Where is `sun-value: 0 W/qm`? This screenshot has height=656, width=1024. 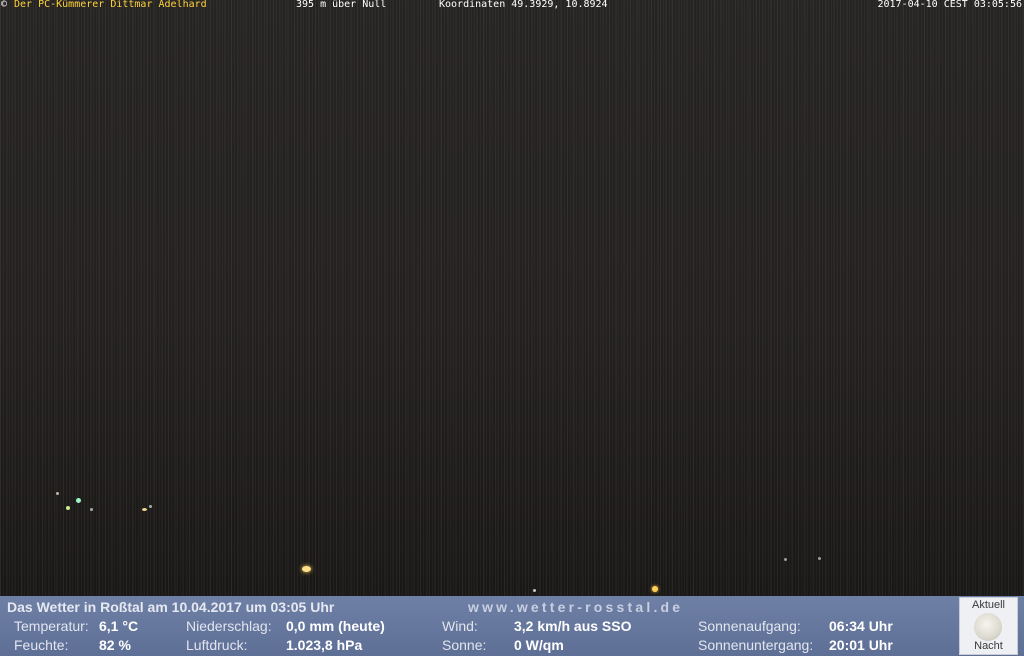
sun-value: 0 W/qm is located at coordinates (539, 645).